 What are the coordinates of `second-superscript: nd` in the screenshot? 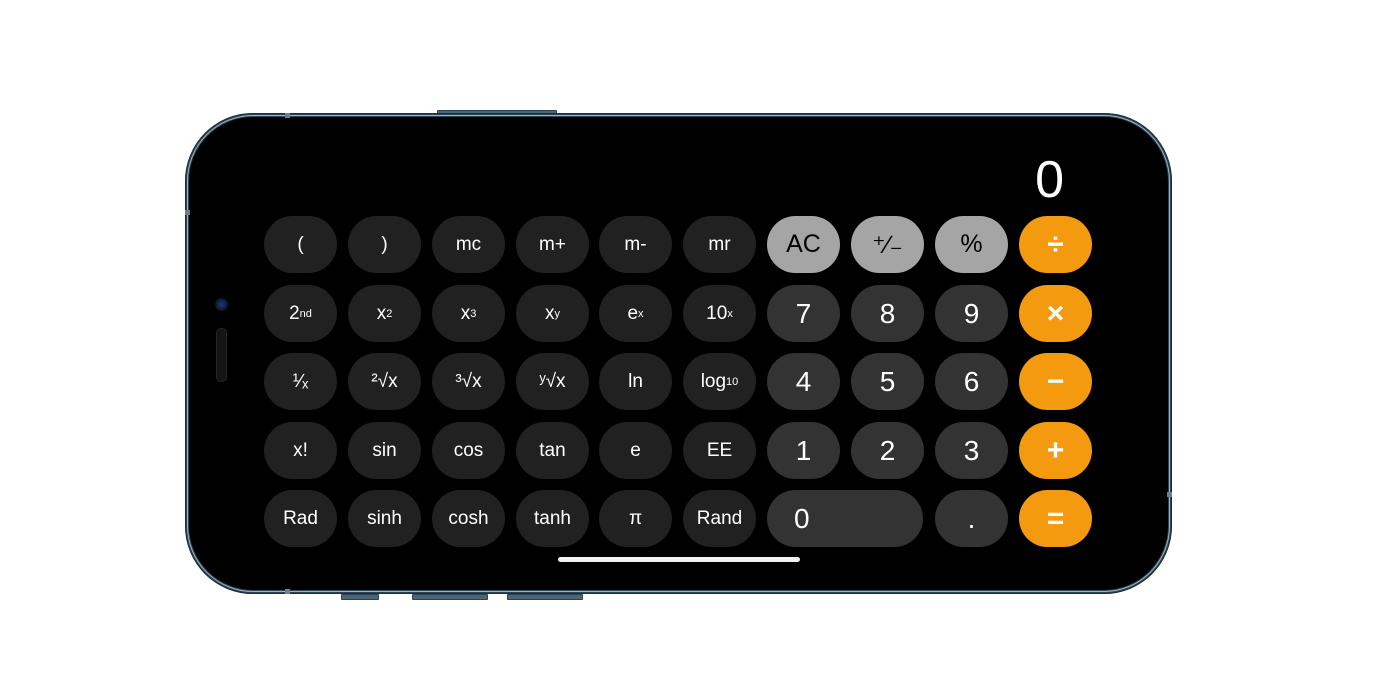 It's located at (305, 313).